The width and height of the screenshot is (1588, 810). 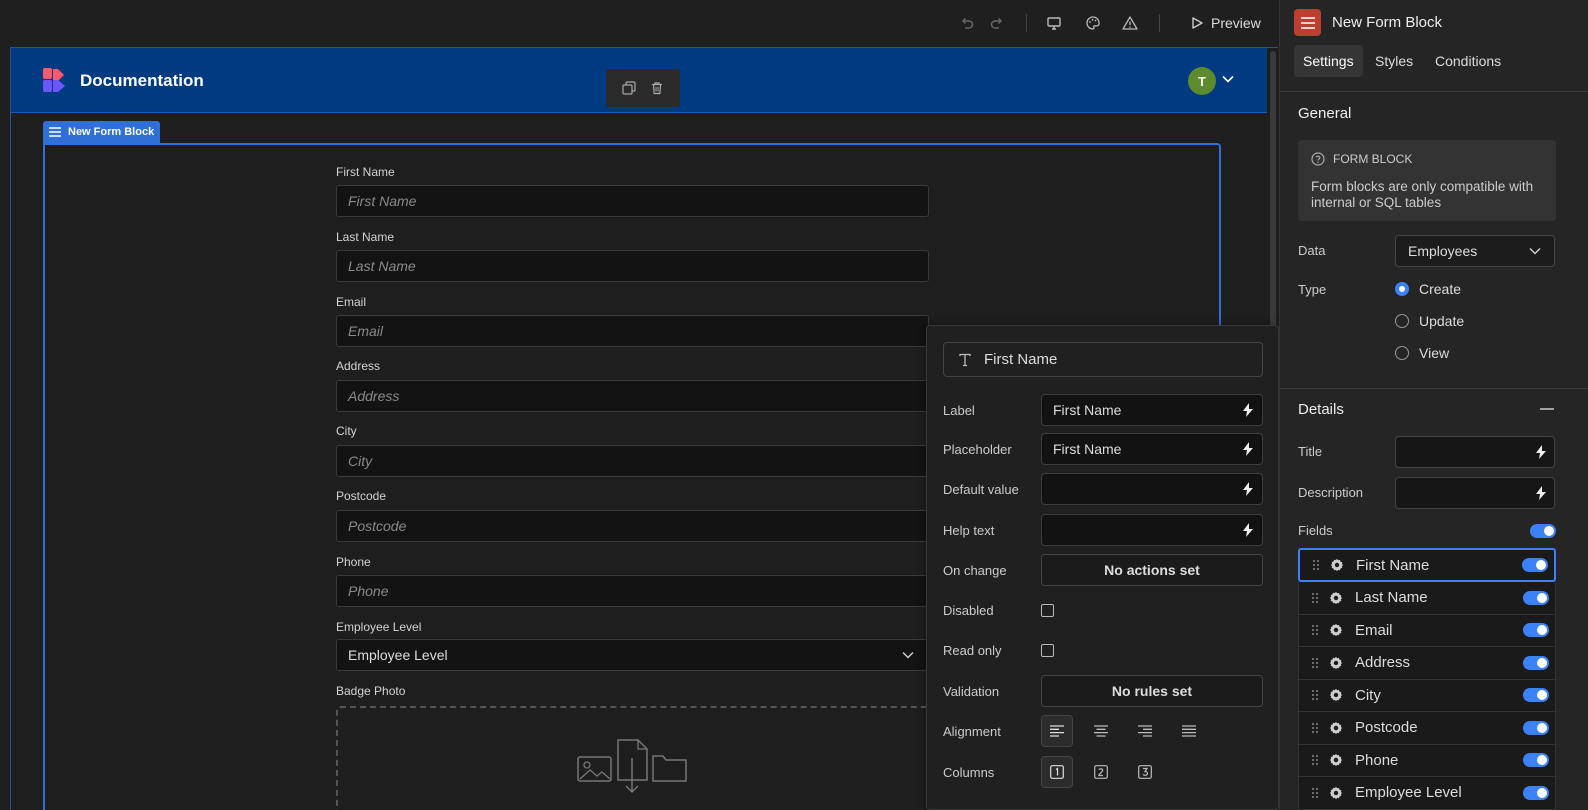 What do you see at coordinates (1427, 565) in the screenshot?
I see `field-list-item: First Name` at bounding box center [1427, 565].